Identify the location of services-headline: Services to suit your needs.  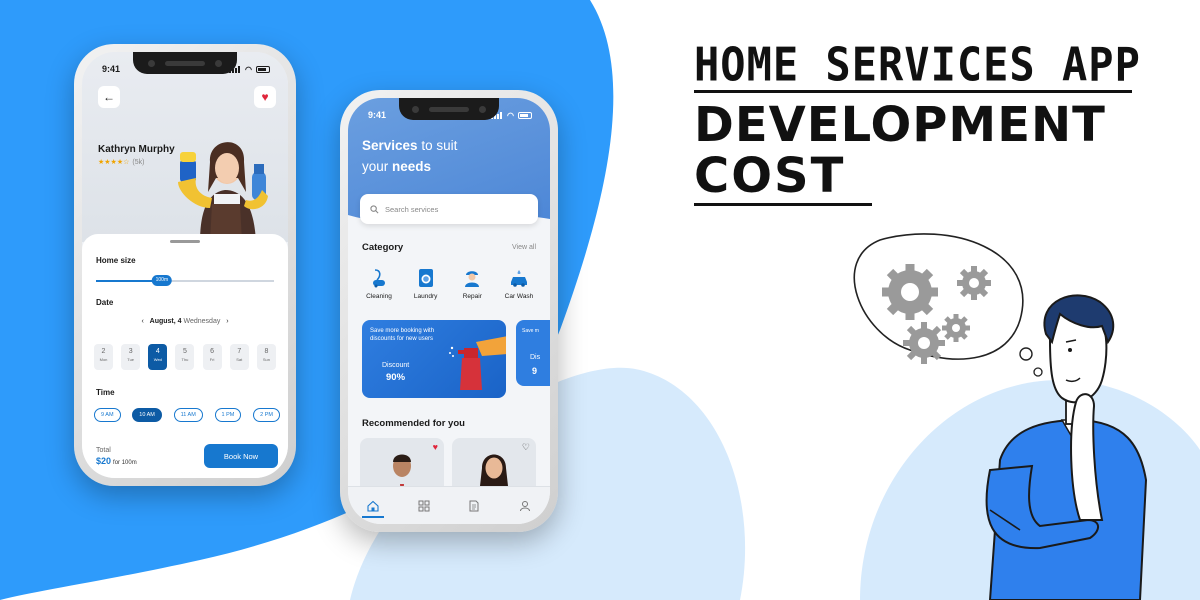
(410, 156).